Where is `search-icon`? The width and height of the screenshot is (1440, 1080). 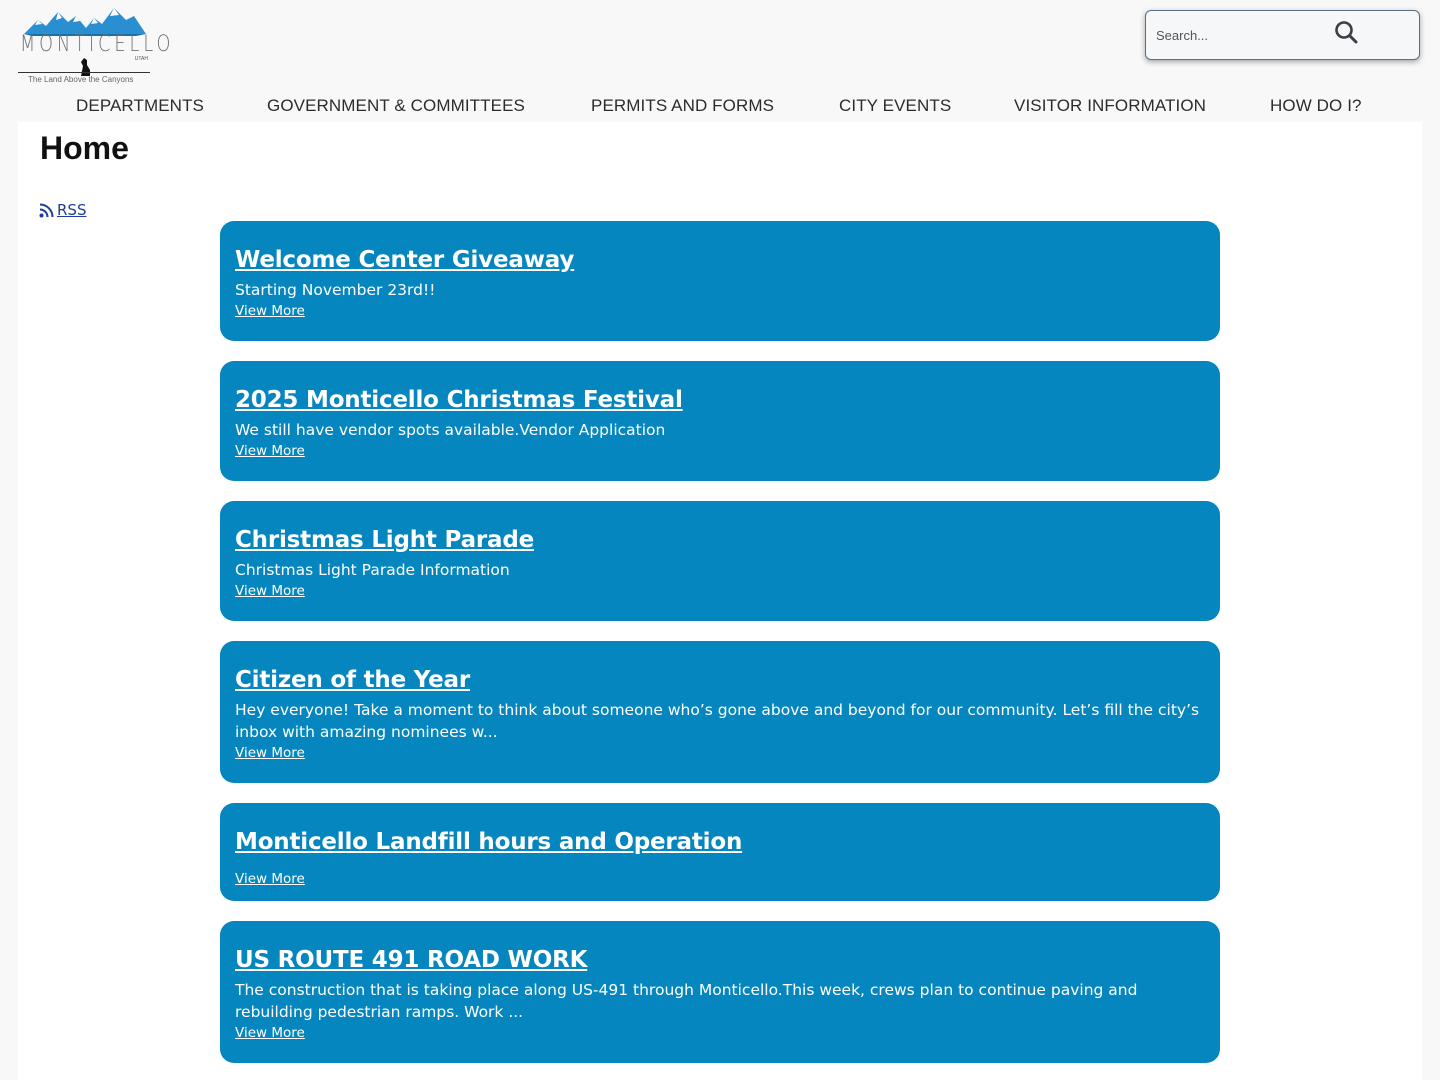 search-icon is located at coordinates (1346, 31).